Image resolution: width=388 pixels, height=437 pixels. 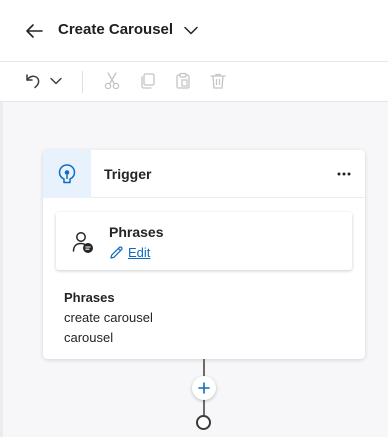 I want to click on more-horizontal-icon, so click(x=344, y=174).